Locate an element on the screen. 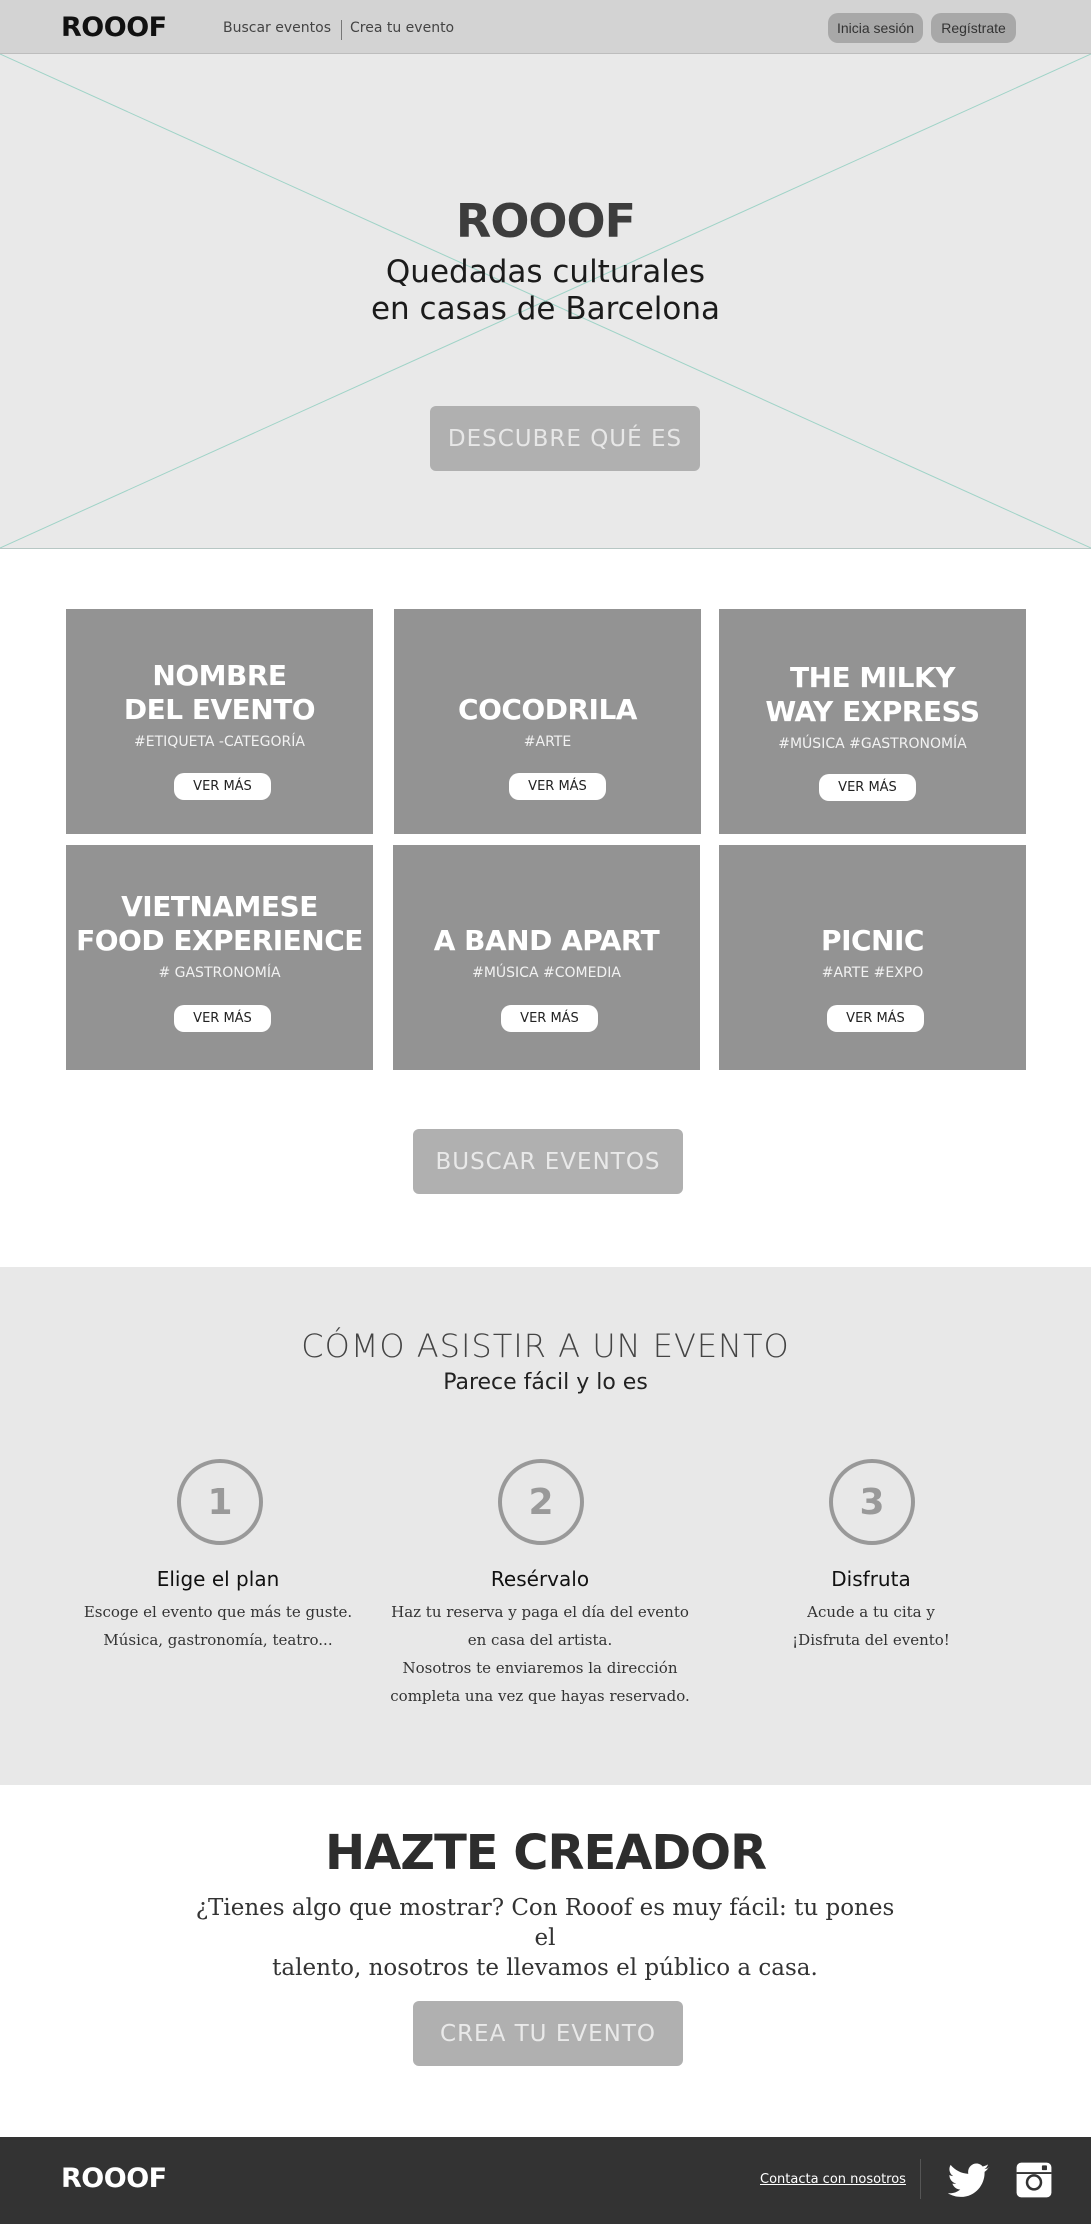 The image size is (1091, 2224). step-text-line: Nosotros te enviaremos la dirección is located at coordinates (540, 1668).